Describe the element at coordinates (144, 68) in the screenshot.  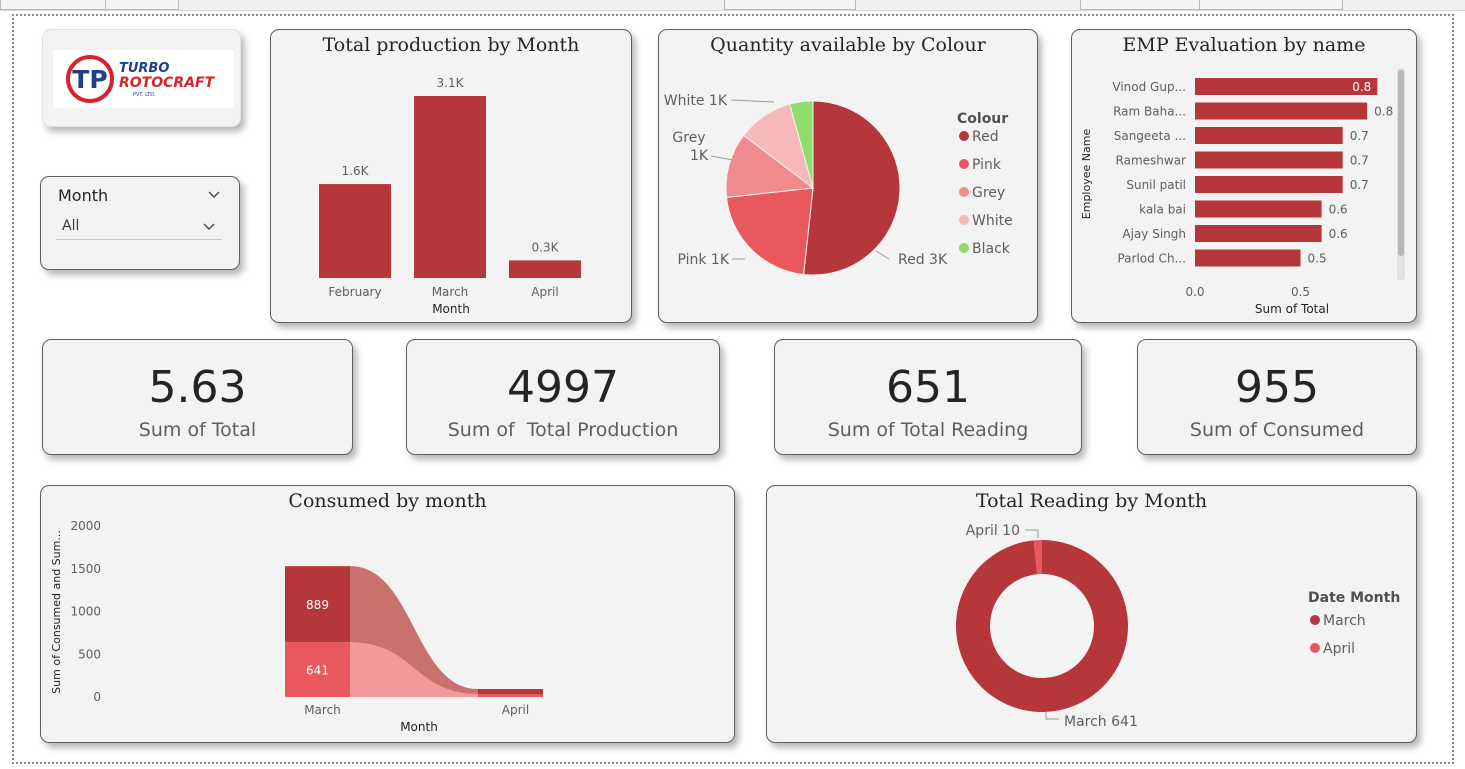
I see `logo-word-1: TURBO` at that location.